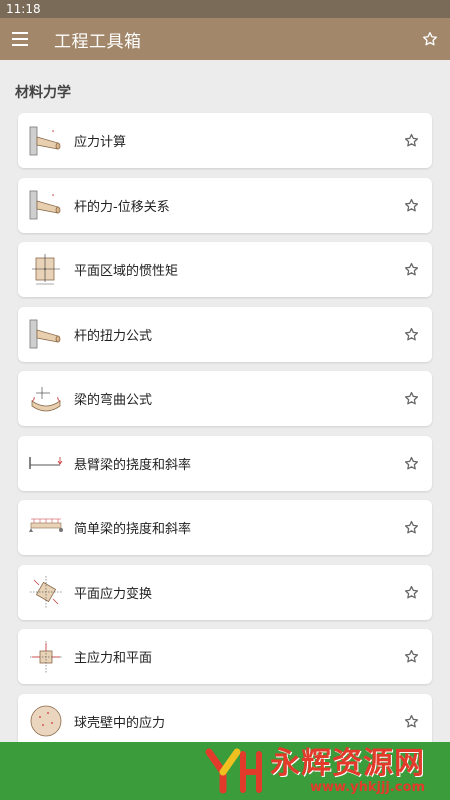 This screenshot has height=800, width=450. I want to click on list-item: 梁的弯曲公式, so click(225, 398).